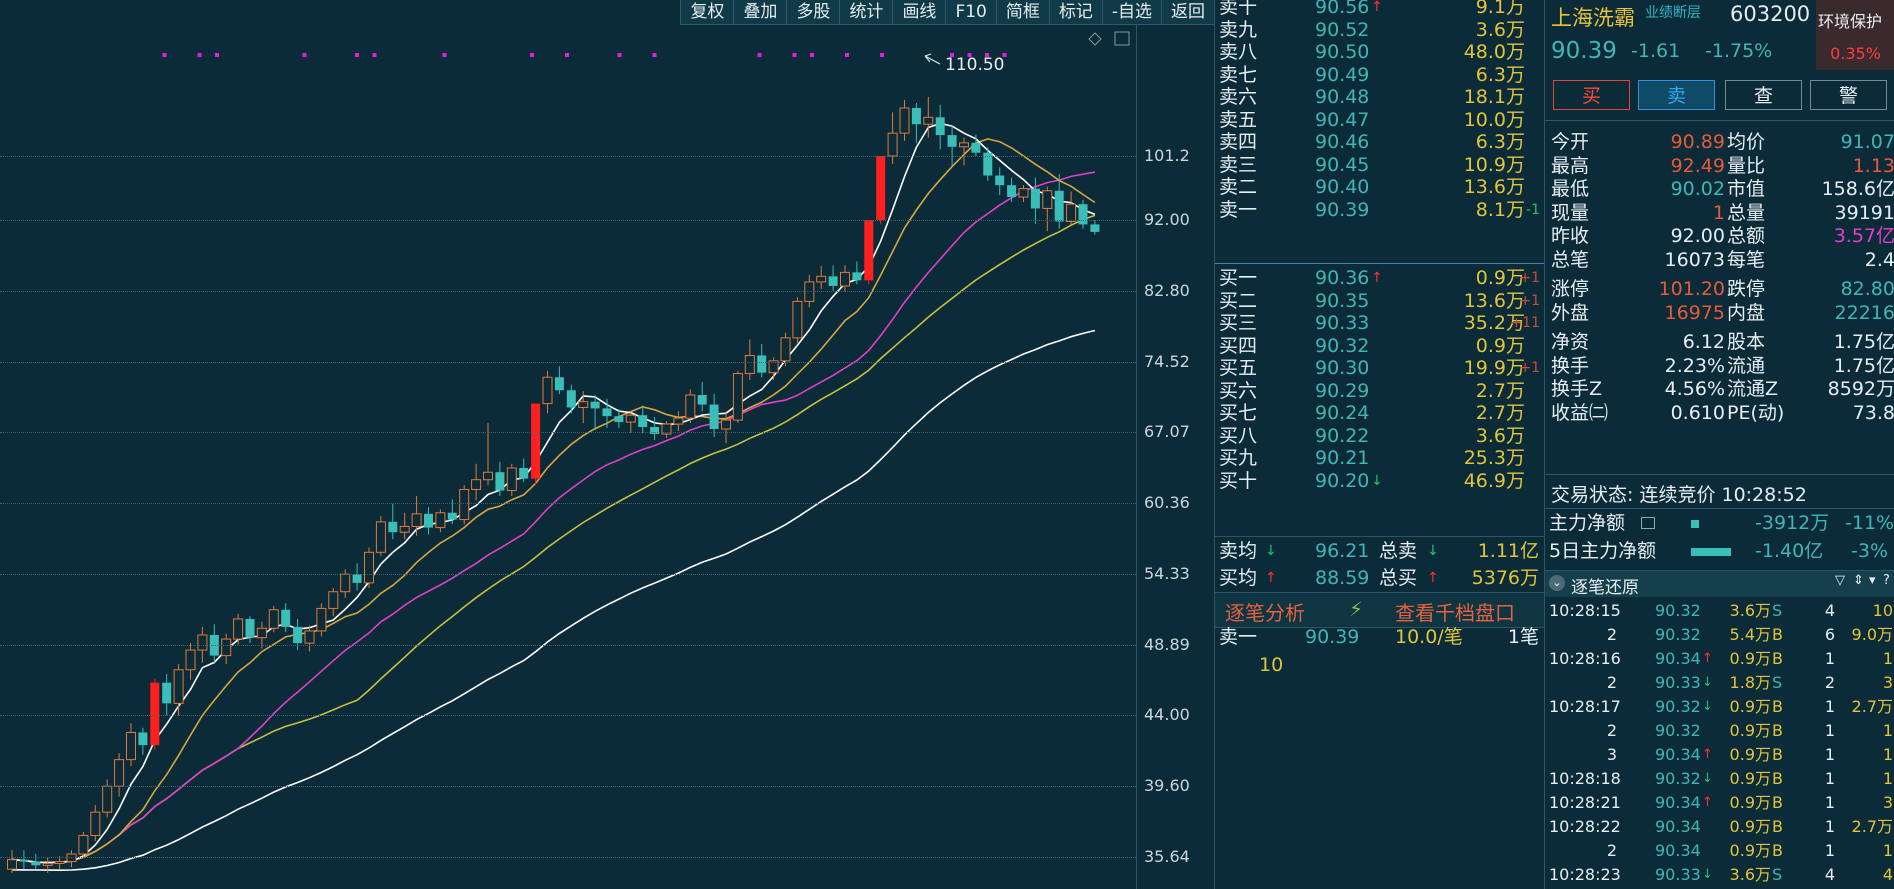 The height and width of the screenshot is (889, 1894). What do you see at coordinates (1719, 731) in the screenshot?
I see `tick-row: 2 90.32 0.9万 B 1 1` at bounding box center [1719, 731].